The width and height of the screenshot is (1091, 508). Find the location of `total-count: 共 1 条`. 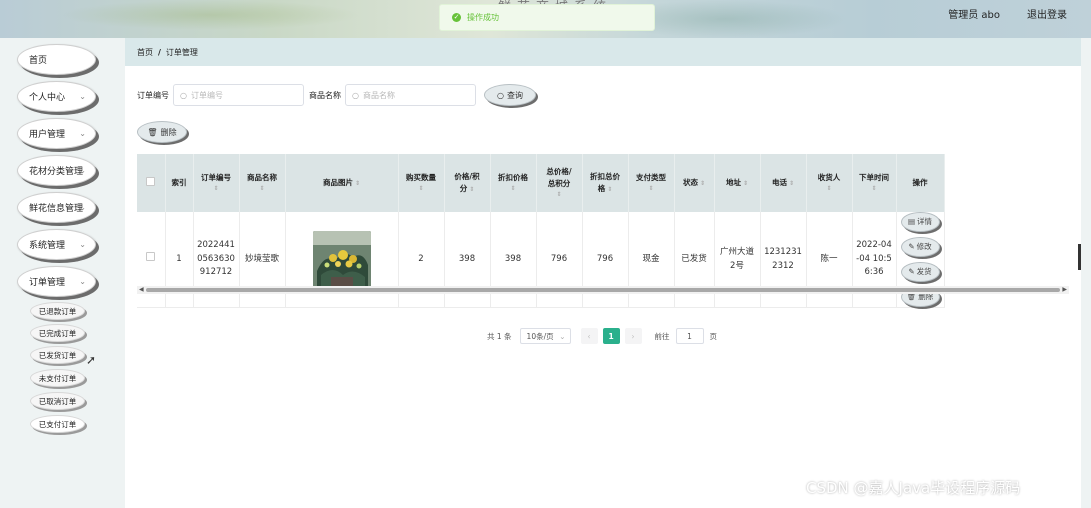

total-count: 共 1 条 is located at coordinates (499, 336).